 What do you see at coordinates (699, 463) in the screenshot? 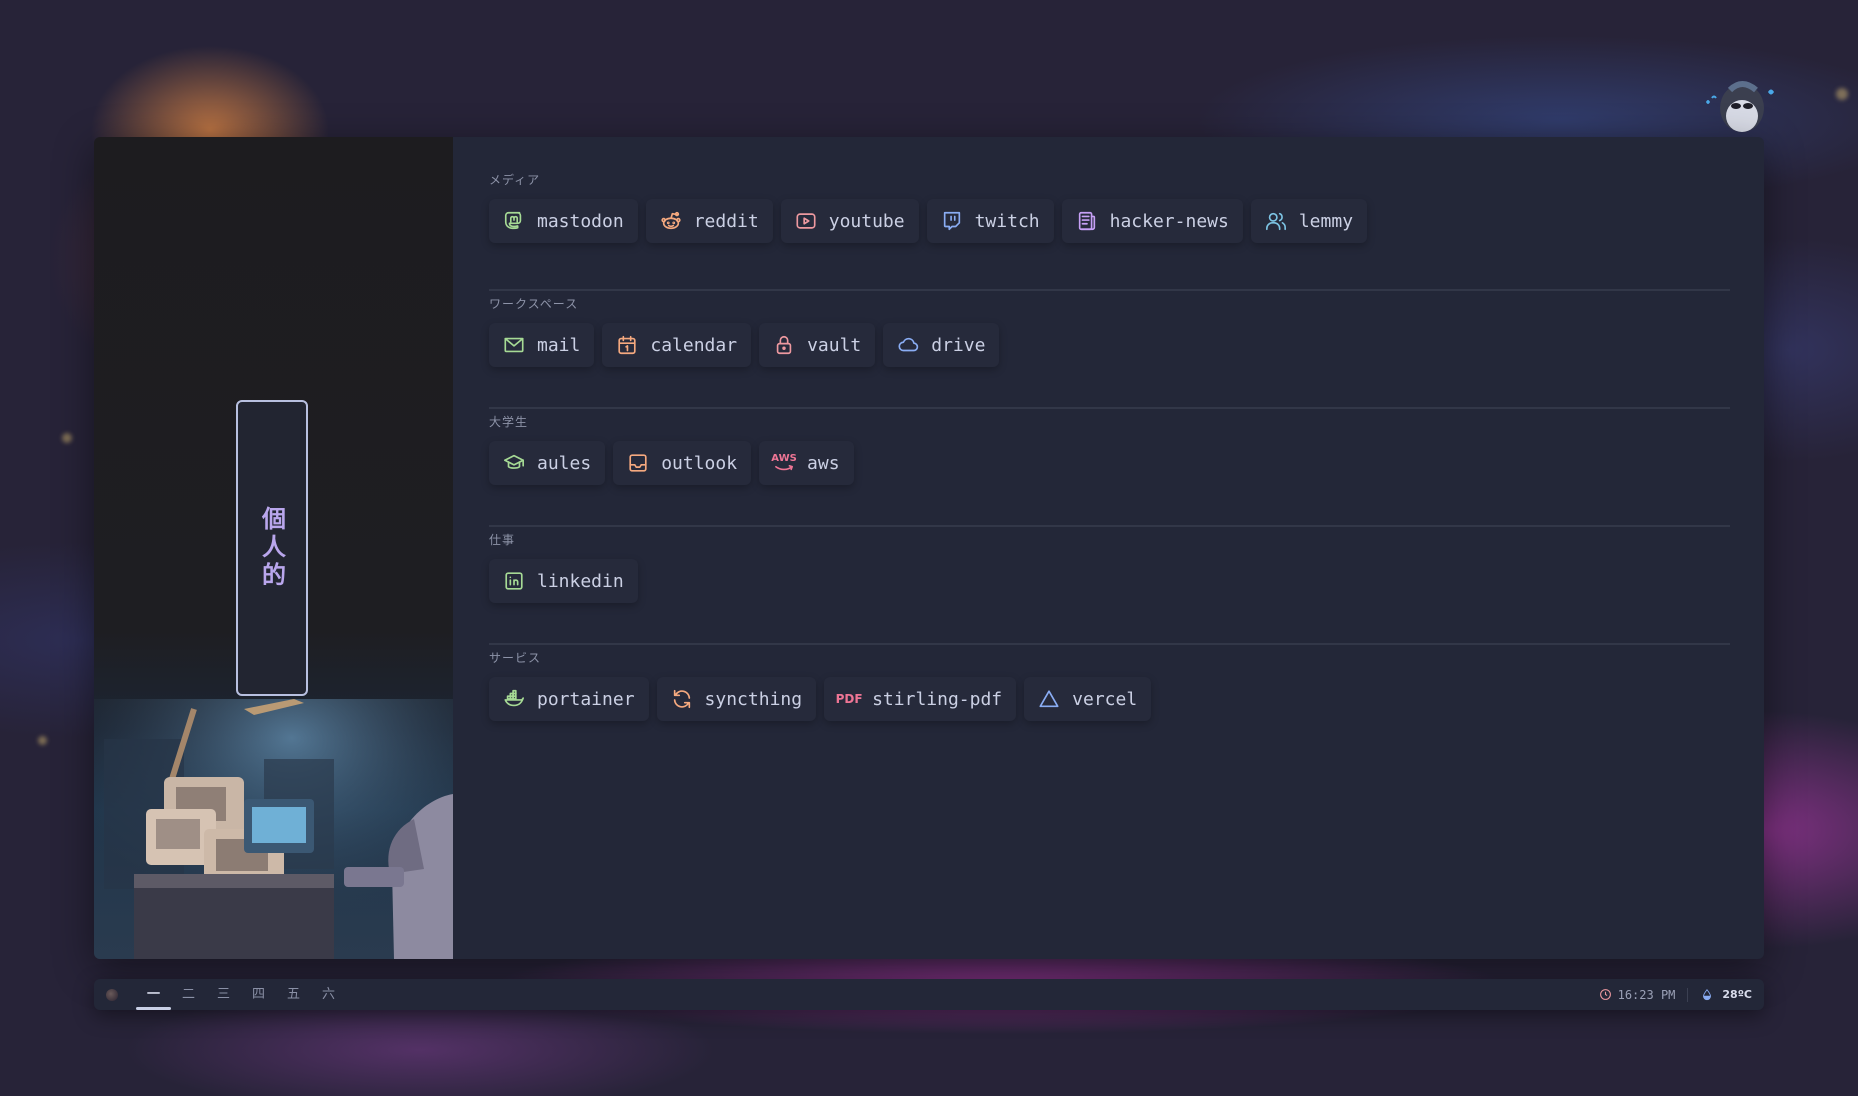
I see `link-label: outlook` at bounding box center [699, 463].